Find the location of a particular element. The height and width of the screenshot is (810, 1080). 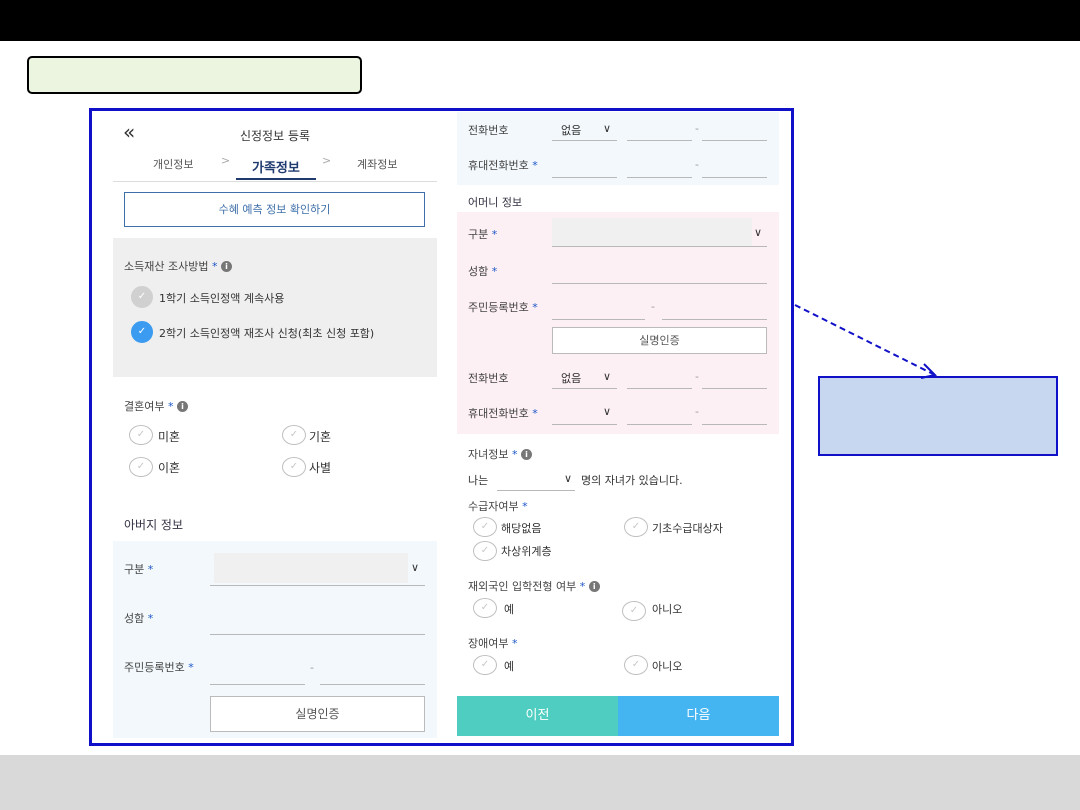

mother-phone-label: 전화번호 is located at coordinates (488, 378).